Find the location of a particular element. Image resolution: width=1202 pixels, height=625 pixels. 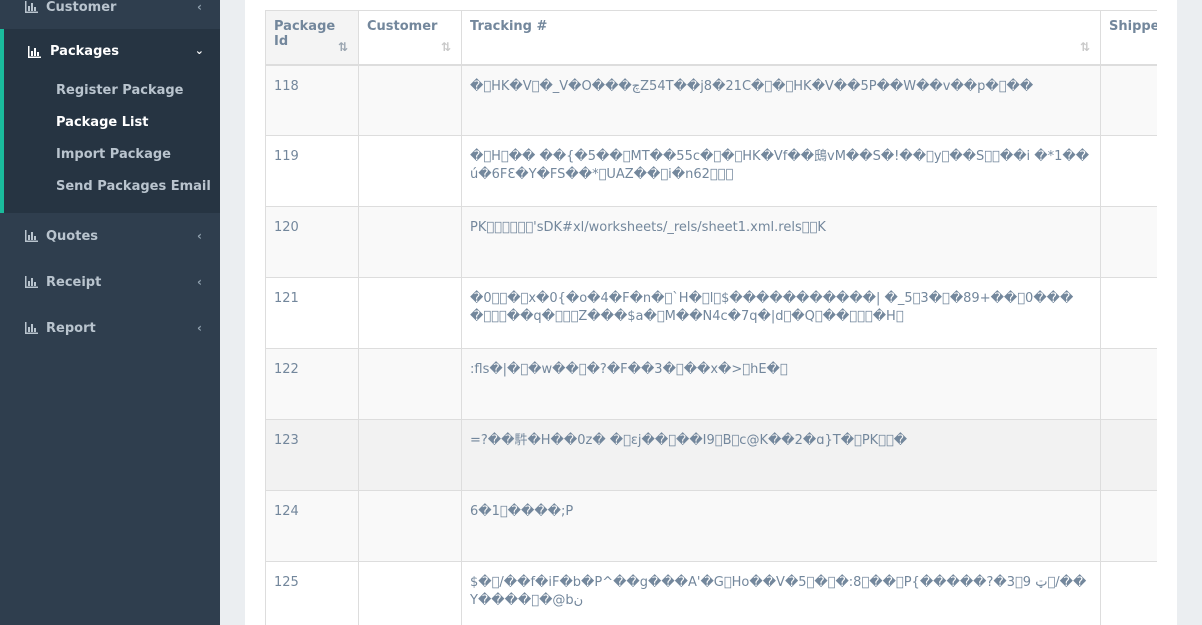

cell-package-id: 120 is located at coordinates (312, 242).